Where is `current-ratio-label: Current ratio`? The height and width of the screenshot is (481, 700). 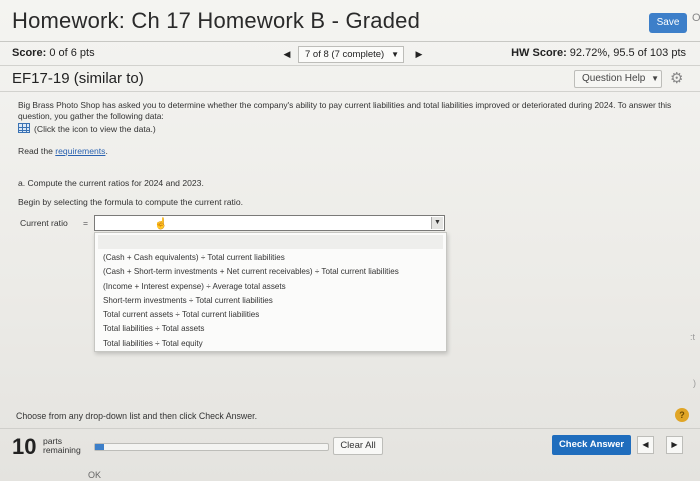
current-ratio-label: Current ratio is located at coordinates (44, 223).